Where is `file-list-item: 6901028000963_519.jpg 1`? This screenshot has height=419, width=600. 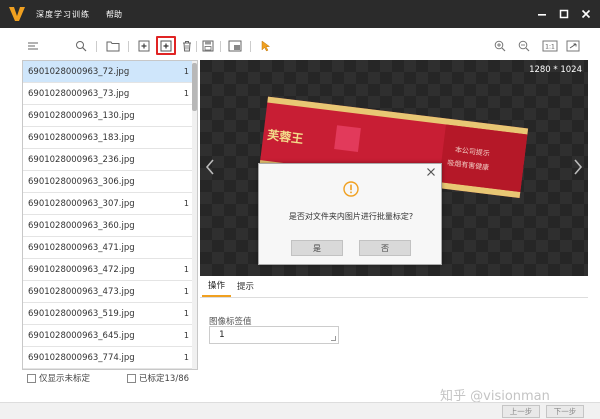 file-list-item: 6901028000963_519.jpg 1 is located at coordinates (108, 314).